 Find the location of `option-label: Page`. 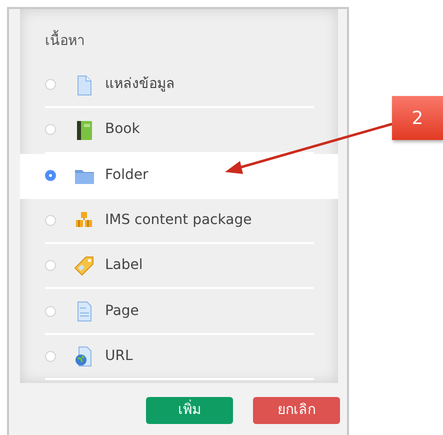

option-label: Page is located at coordinates (122, 311).